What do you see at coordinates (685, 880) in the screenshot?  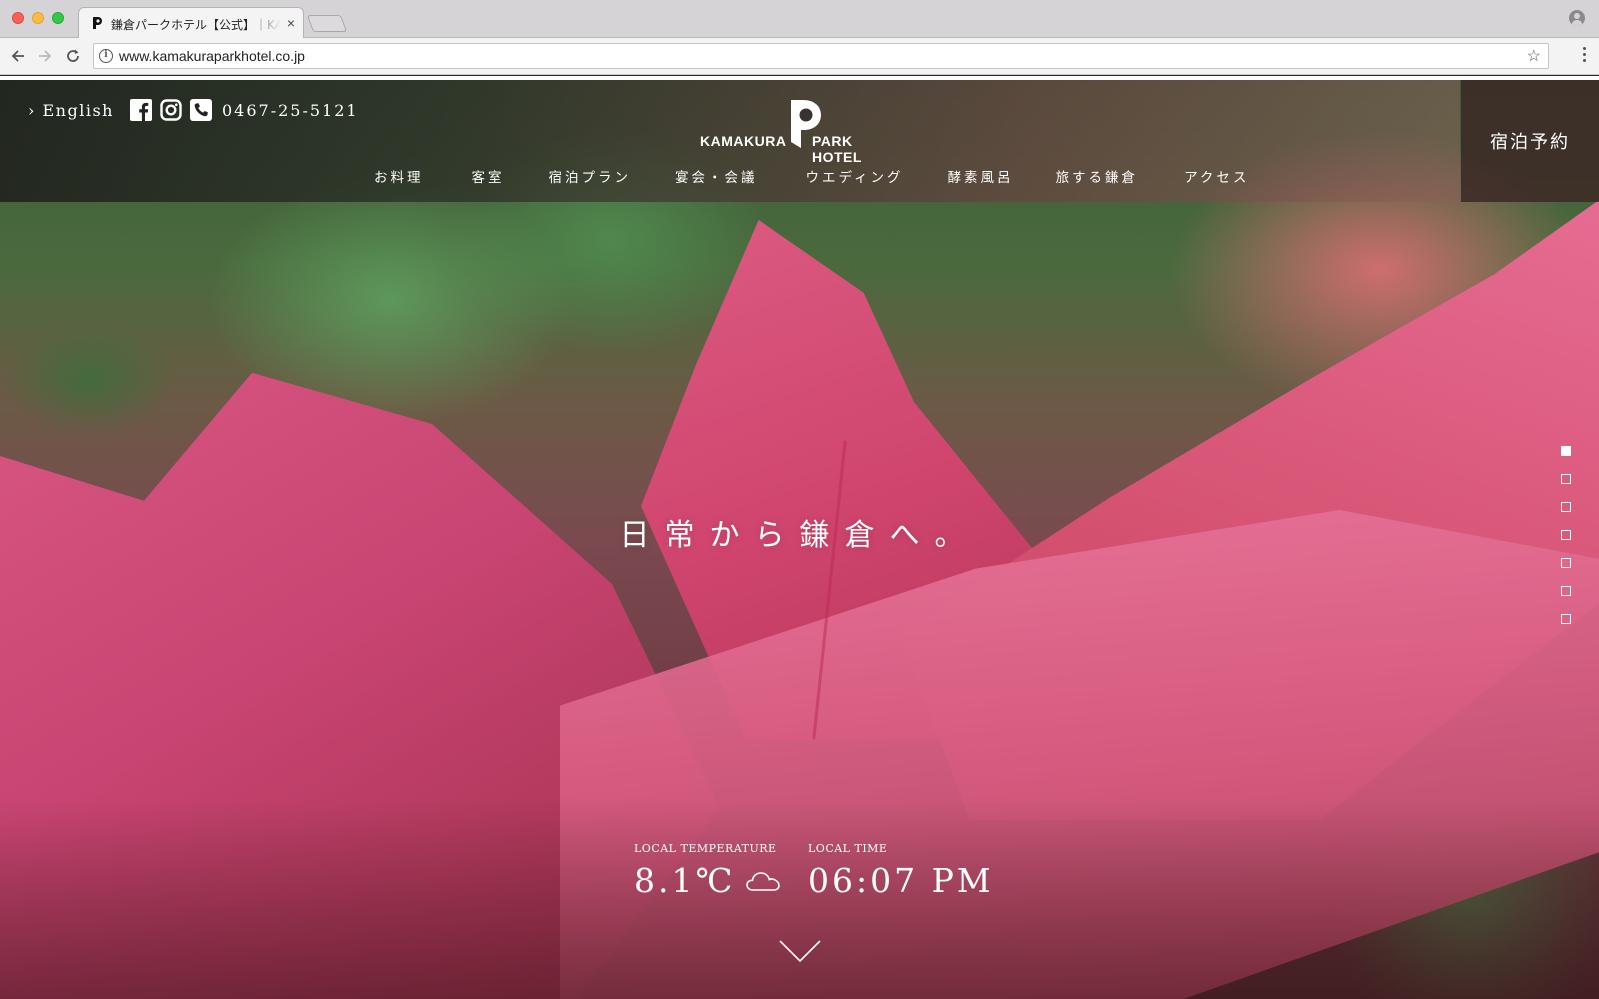 I see `temperature-value: 8.1℃` at bounding box center [685, 880].